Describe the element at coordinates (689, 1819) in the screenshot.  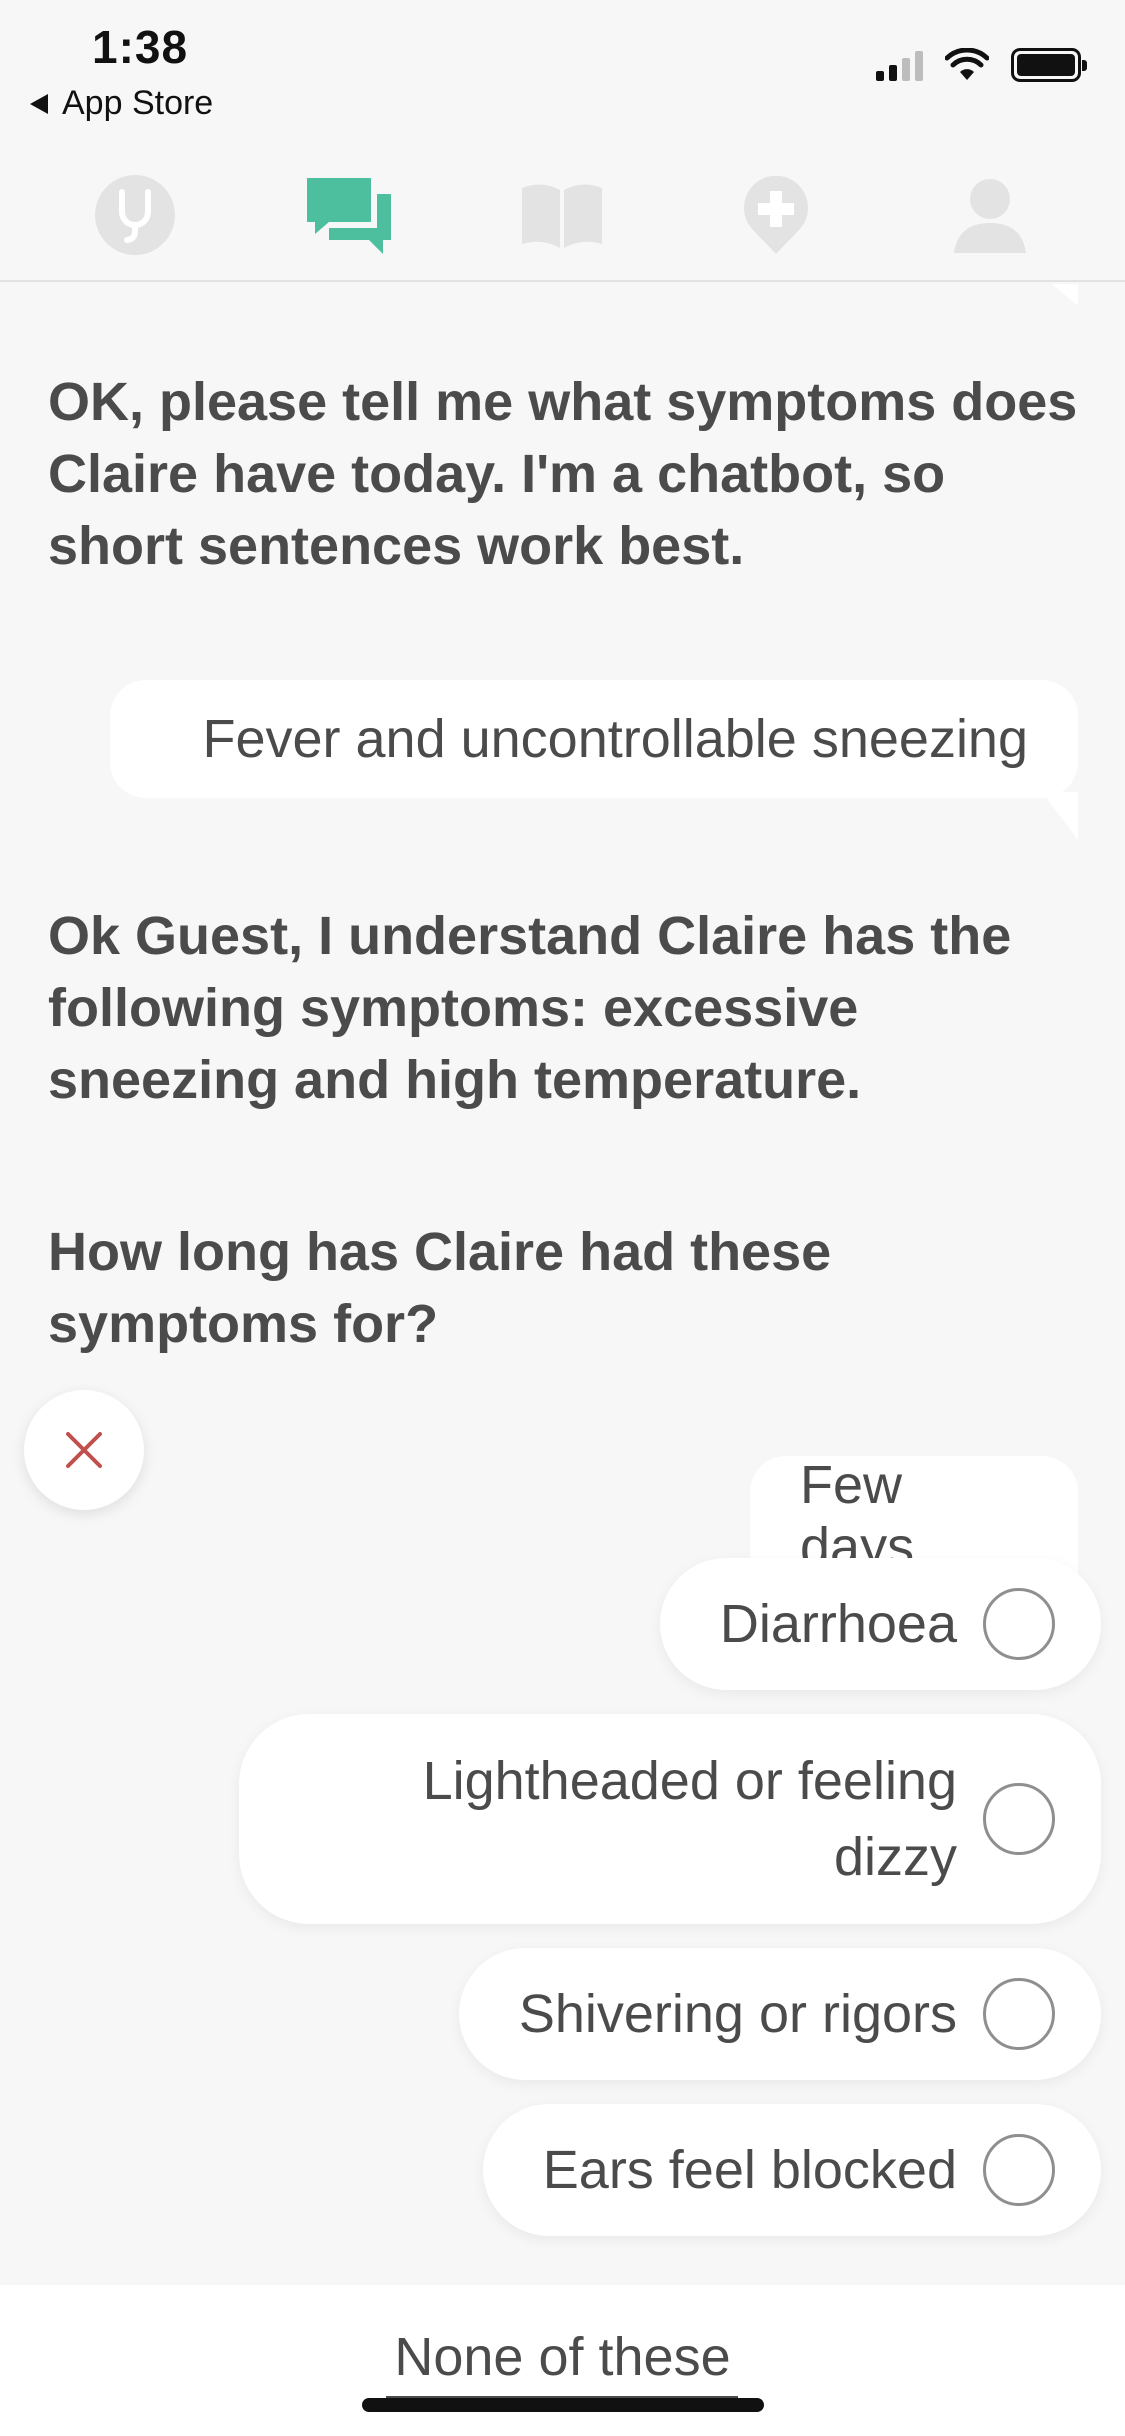
I see `option-label: Lightheaded or feeling dizzy` at that location.